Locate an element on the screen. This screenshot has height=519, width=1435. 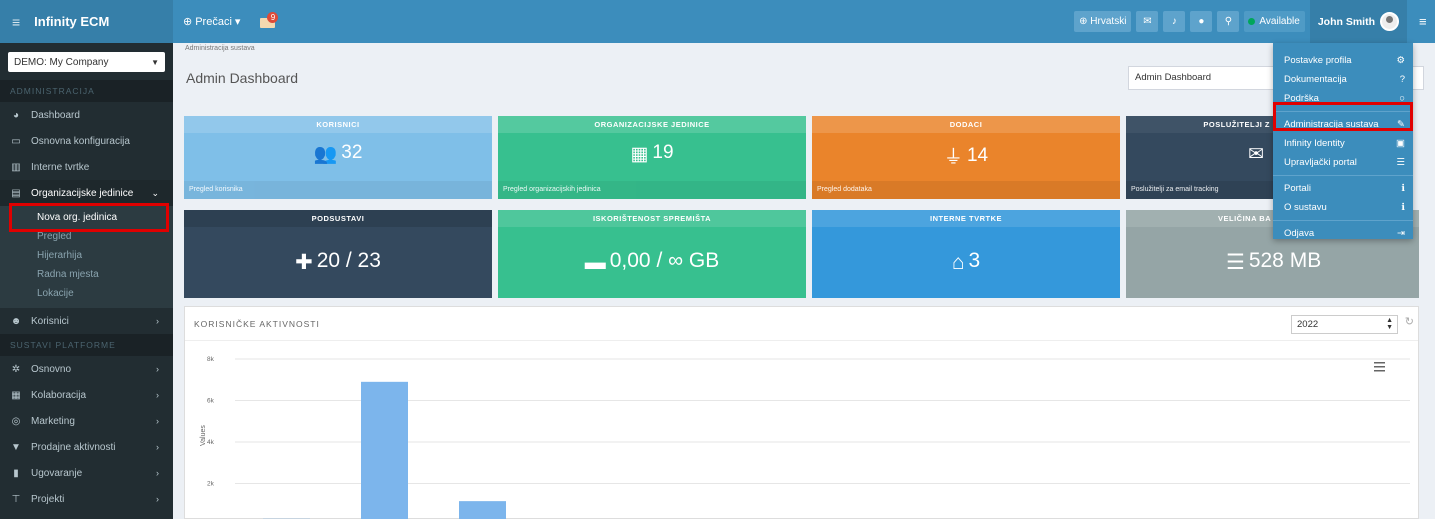
company-select: DEMO: My Company ▼ is located at coordinates (86, 62).